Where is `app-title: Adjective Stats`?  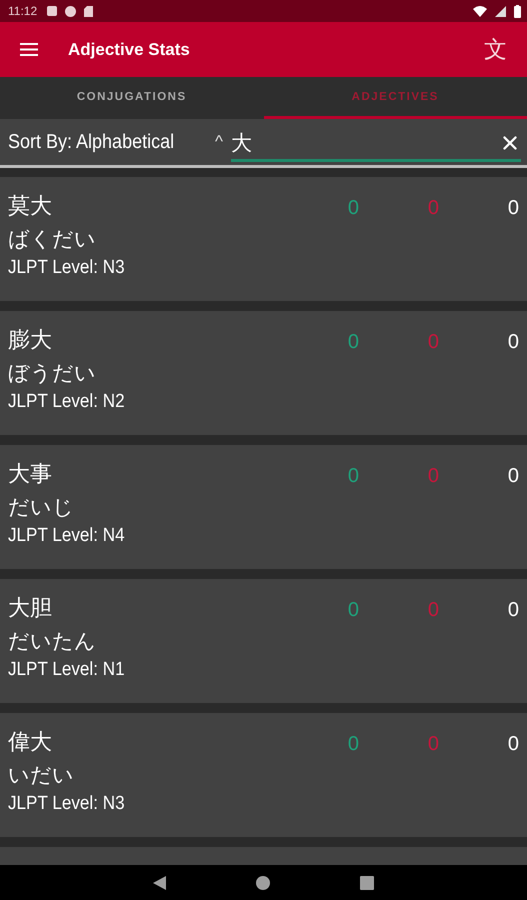
app-title: Adjective Stats is located at coordinates (129, 50).